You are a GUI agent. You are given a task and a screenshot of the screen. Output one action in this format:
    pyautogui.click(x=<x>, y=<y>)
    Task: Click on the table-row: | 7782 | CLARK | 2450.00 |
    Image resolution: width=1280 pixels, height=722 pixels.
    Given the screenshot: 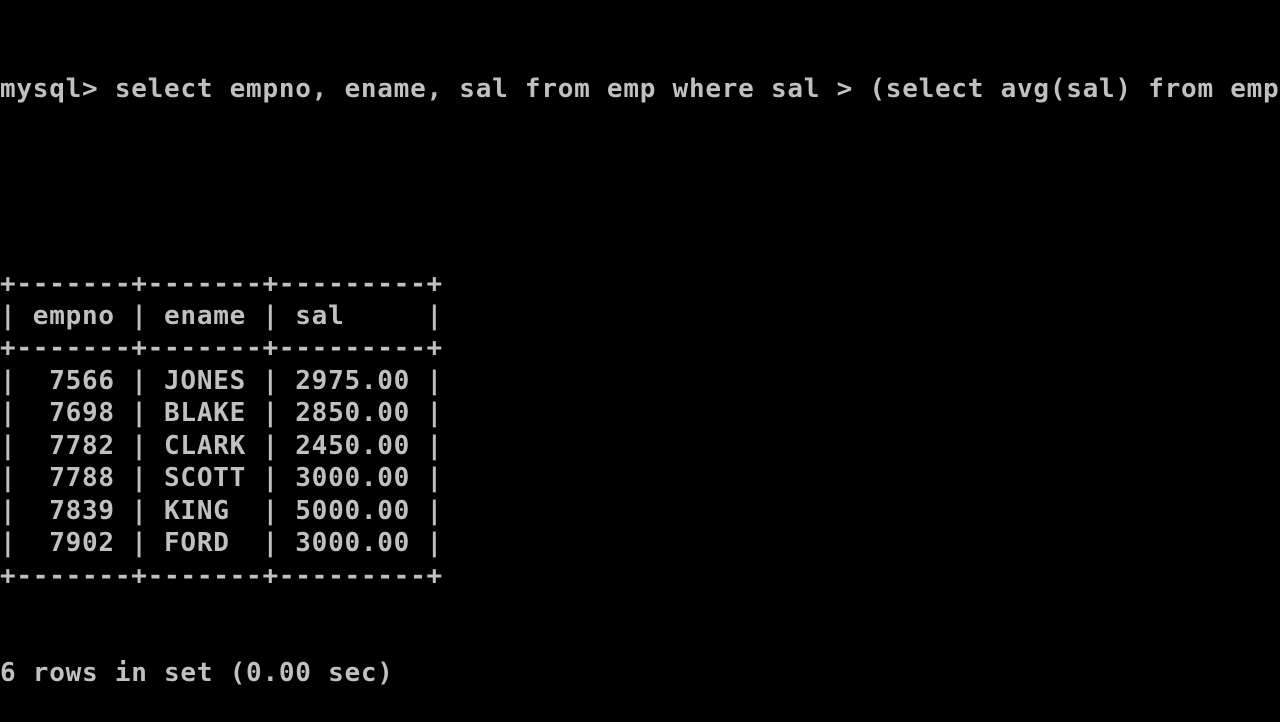 What is the action you would take?
    pyautogui.click(x=221, y=445)
    